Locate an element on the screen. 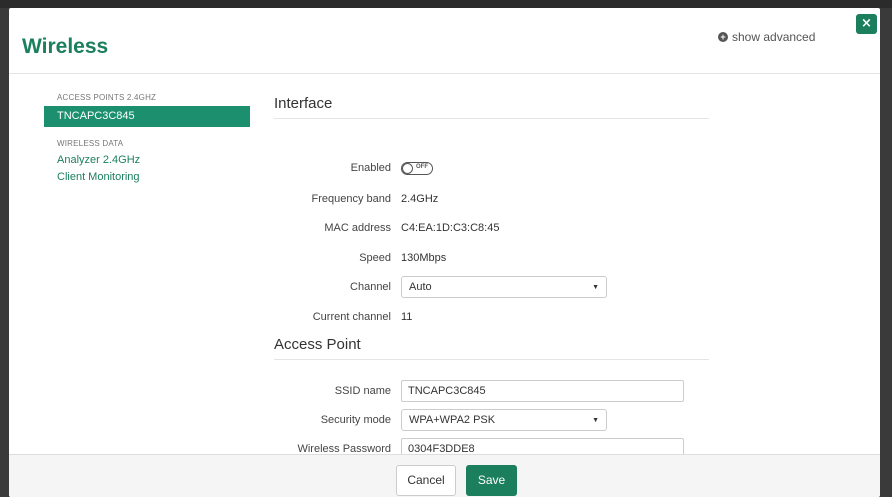 This screenshot has height=497, width=892. section-title-interface: Interface is located at coordinates (491, 105).